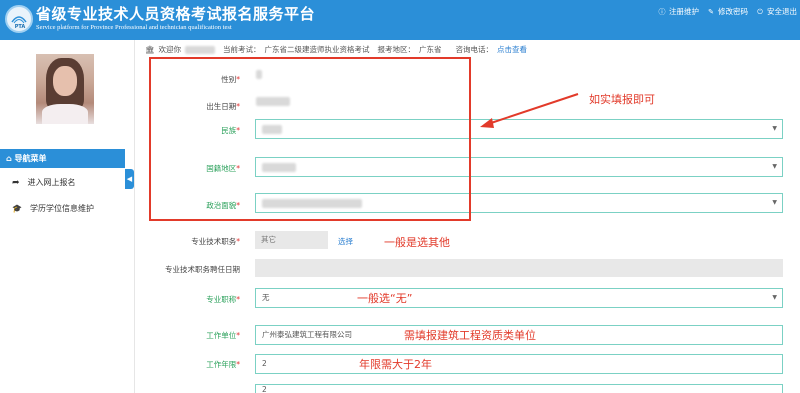 This screenshot has width=800, height=393. I want to click on tech-title-value: 其它, so click(291, 240).